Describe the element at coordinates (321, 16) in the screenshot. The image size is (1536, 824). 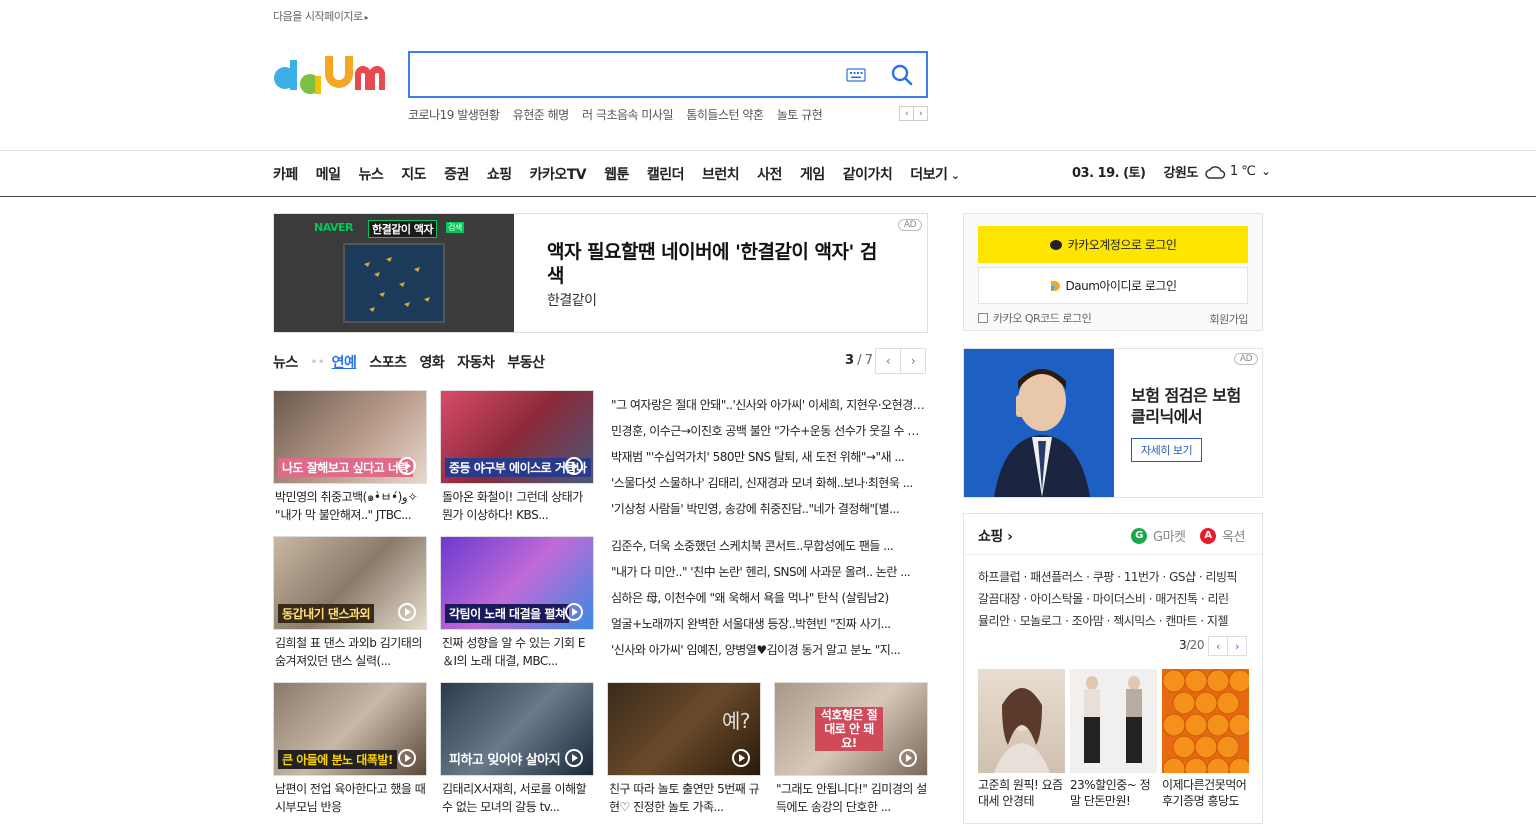
I see `set-homepage-link: 다음을 시작페이지로 ▸` at that location.